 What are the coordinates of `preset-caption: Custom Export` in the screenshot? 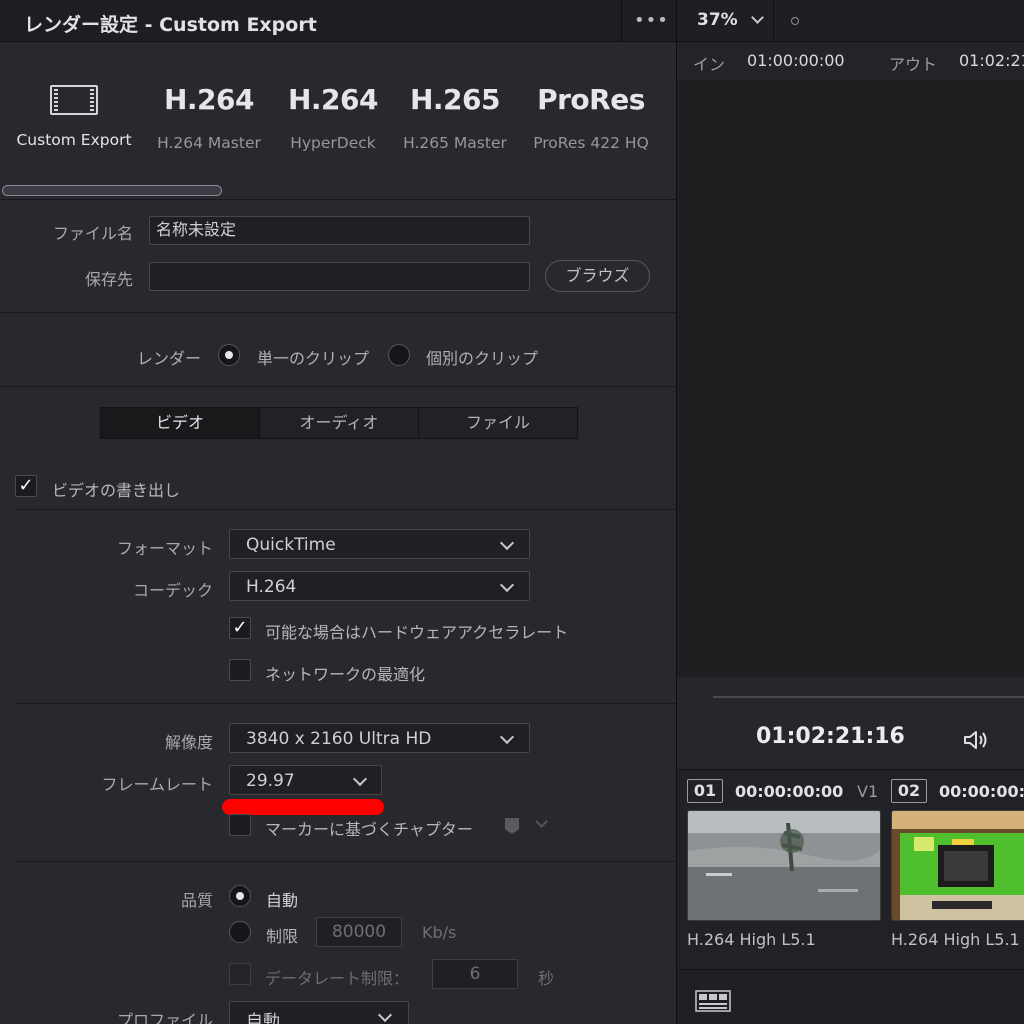 It's located at (74, 140).